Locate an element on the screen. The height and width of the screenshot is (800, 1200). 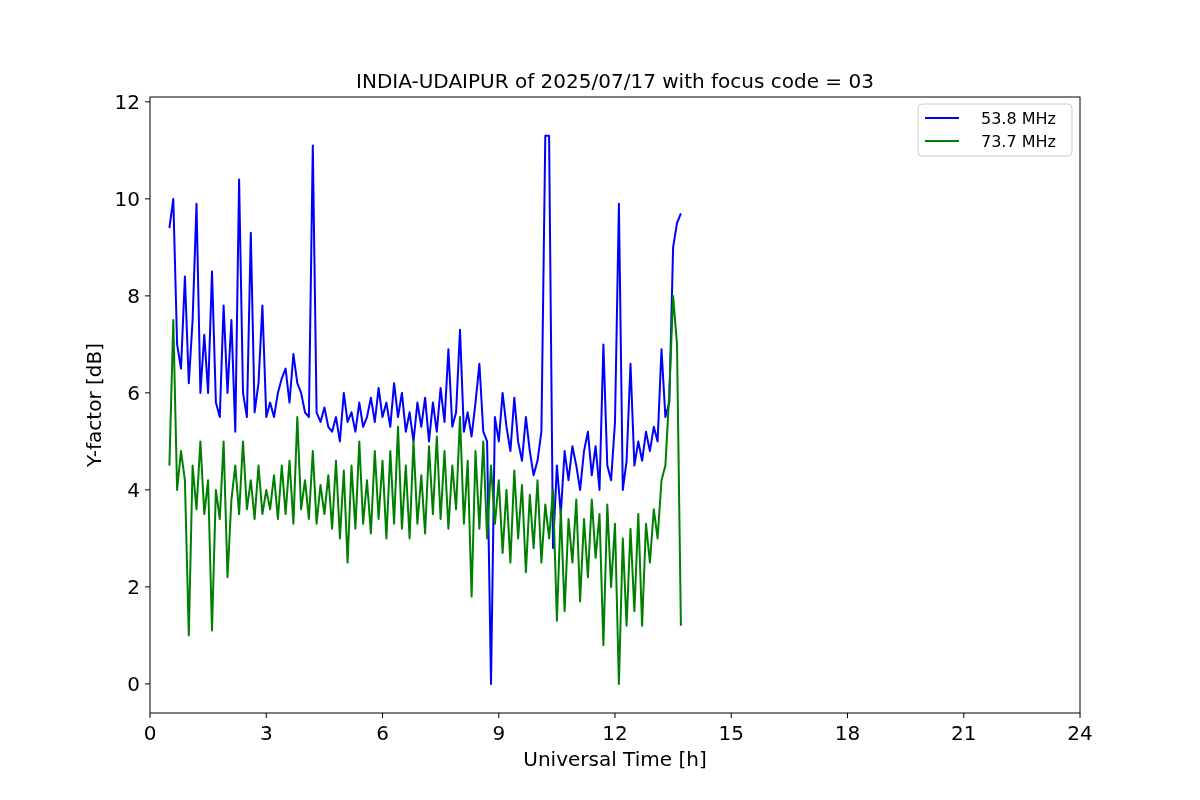
x-tick-label: 9 is located at coordinates (499, 733).